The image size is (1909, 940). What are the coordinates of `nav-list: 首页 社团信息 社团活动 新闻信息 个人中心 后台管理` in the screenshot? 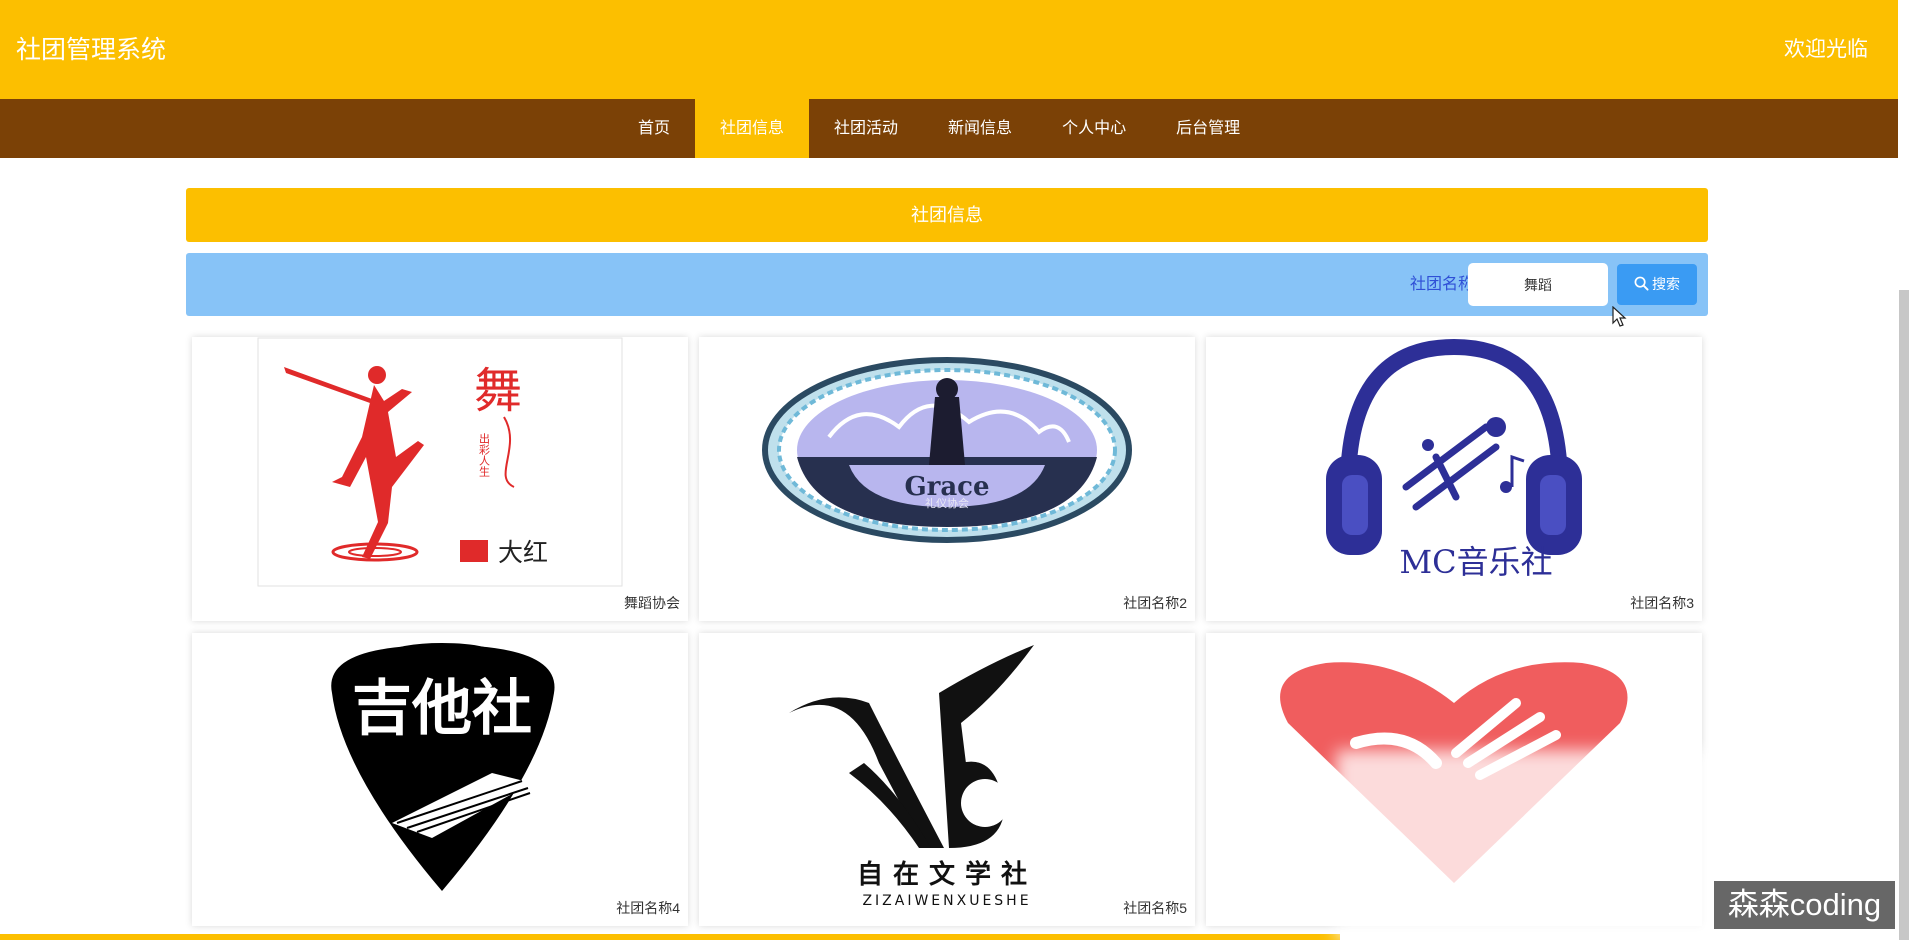 It's located at (939, 128).